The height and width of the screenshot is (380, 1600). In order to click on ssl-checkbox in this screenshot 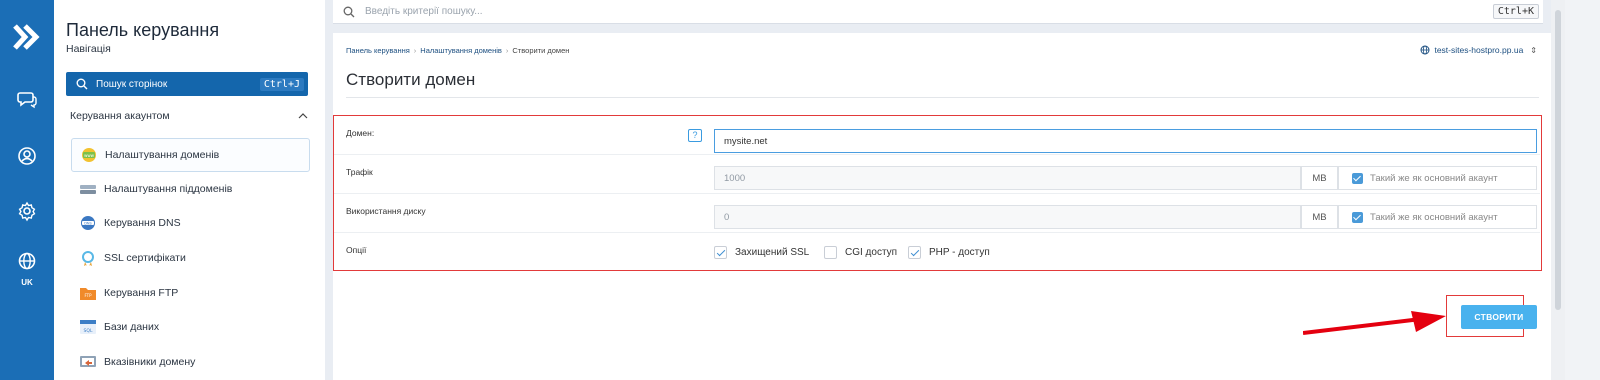, I will do `click(720, 252)`.